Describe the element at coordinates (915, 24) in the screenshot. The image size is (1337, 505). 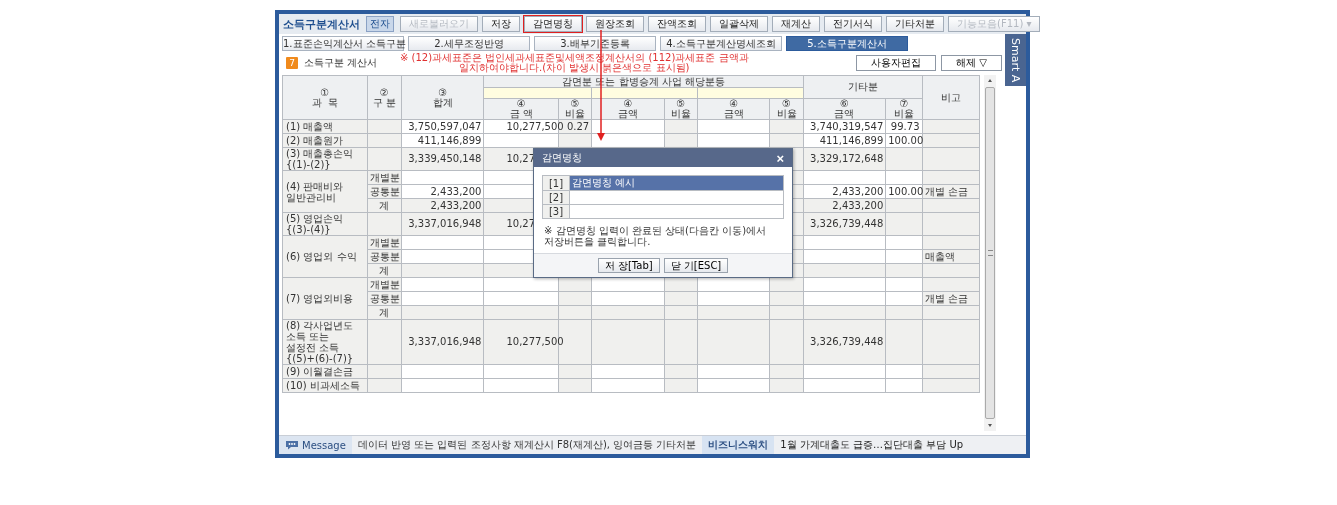
I see `toolbar-button: 기타처분` at that location.